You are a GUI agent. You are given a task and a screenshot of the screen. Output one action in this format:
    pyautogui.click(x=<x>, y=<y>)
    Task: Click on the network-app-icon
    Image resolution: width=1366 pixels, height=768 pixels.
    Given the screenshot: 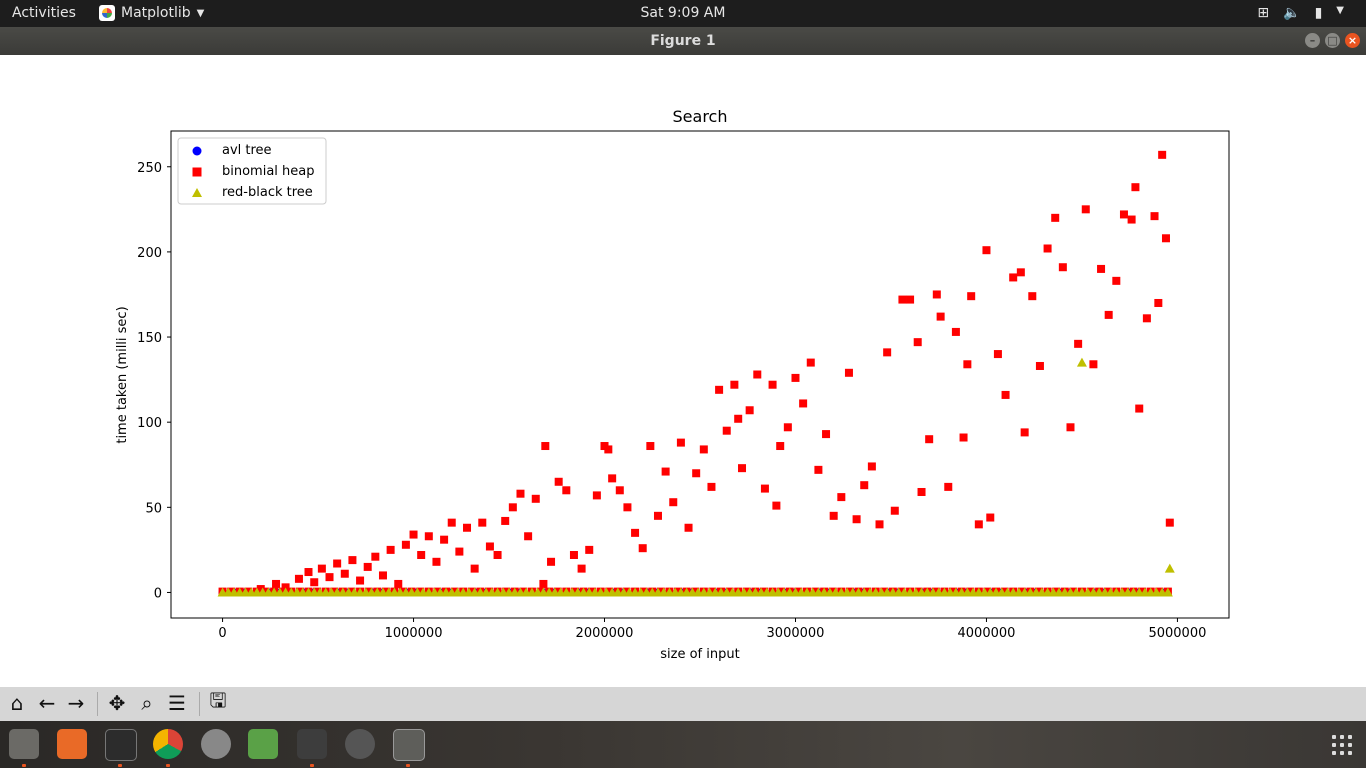 What is the action you would take?
    pyautogui.click(x=360, y=744)
    